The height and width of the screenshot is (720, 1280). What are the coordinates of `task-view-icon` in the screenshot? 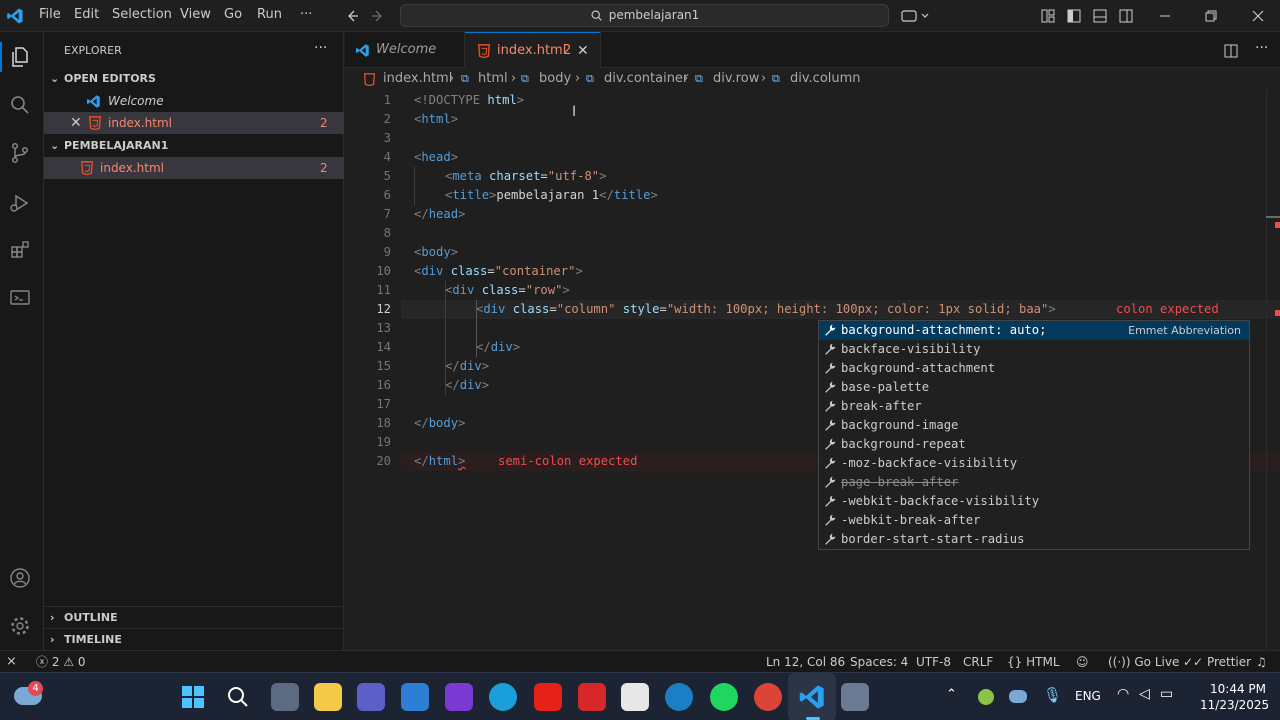 It's located at (285, 697).